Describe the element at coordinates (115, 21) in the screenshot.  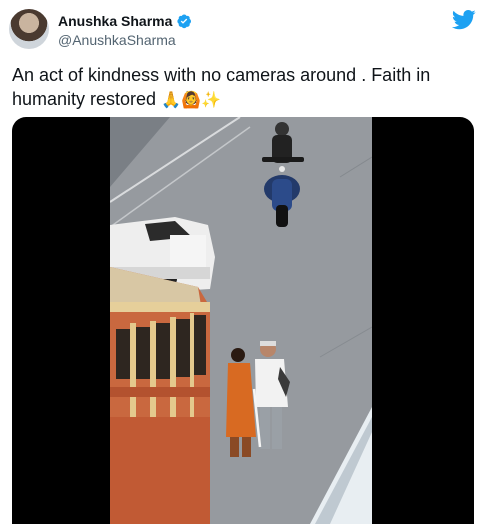
I see `author-display-name: Anushka Sharma` at that location.